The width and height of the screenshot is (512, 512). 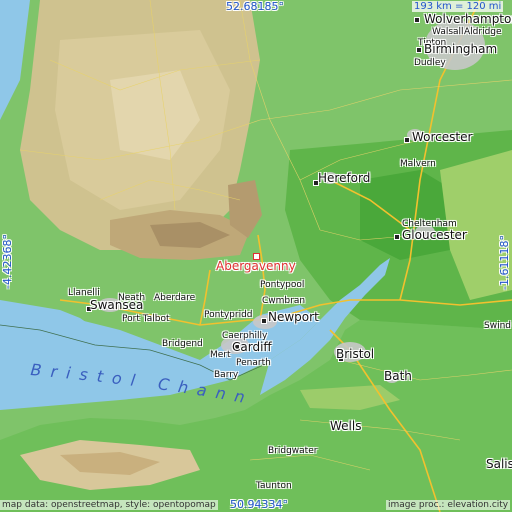 What do you see at coordinates (259, 504) in the screenshot?
I see `coord-bottom: 50.94334°` at bounding box center [259, 504].